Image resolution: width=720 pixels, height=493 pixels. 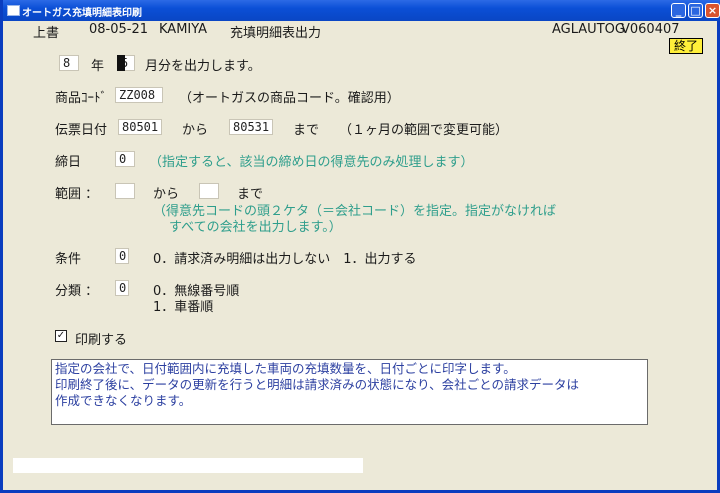 What do you see at coordinates (77, 291) in the screenshot?
I see `classification-label: 分類 ：` at bounding box center [77, 291].